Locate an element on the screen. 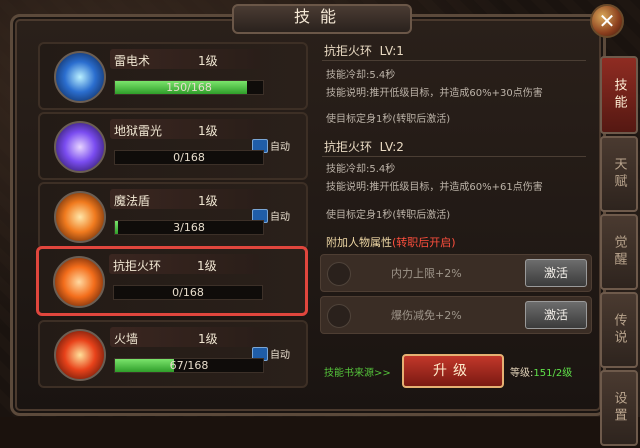 This screenshot has width=640, height=448. attr-title: 附加人物属性(转职后开启) is located at coordinates (391, 242).